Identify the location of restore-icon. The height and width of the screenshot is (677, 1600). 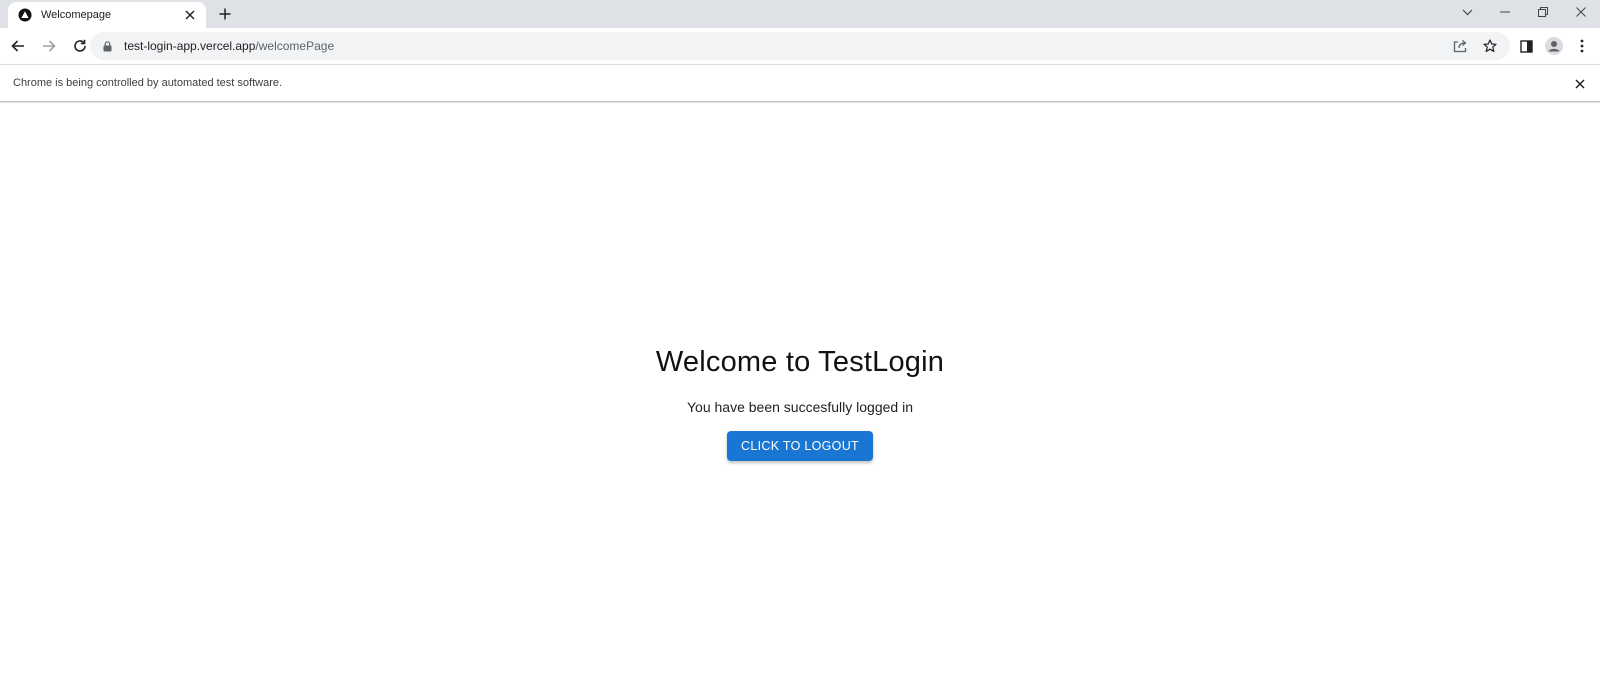
(1543, 12).